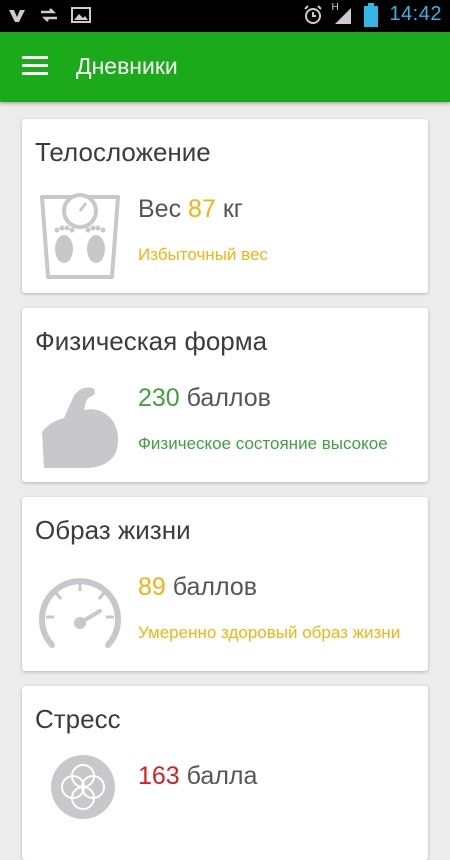  I want to click on scale-icon, so click(80, 237).